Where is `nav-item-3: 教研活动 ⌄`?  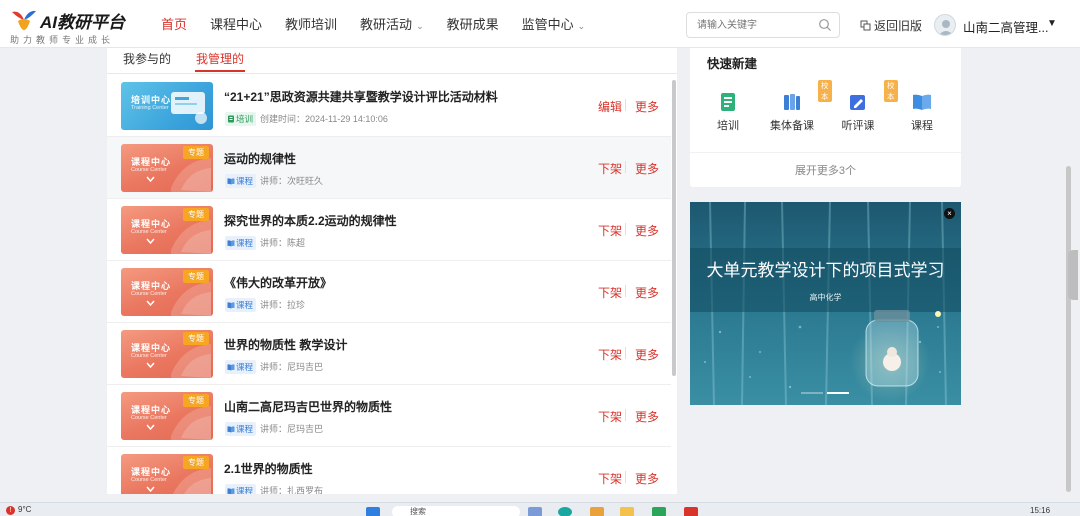 nav-item-3: 教研活动 ⌄ is located at coordinates (392, 24).